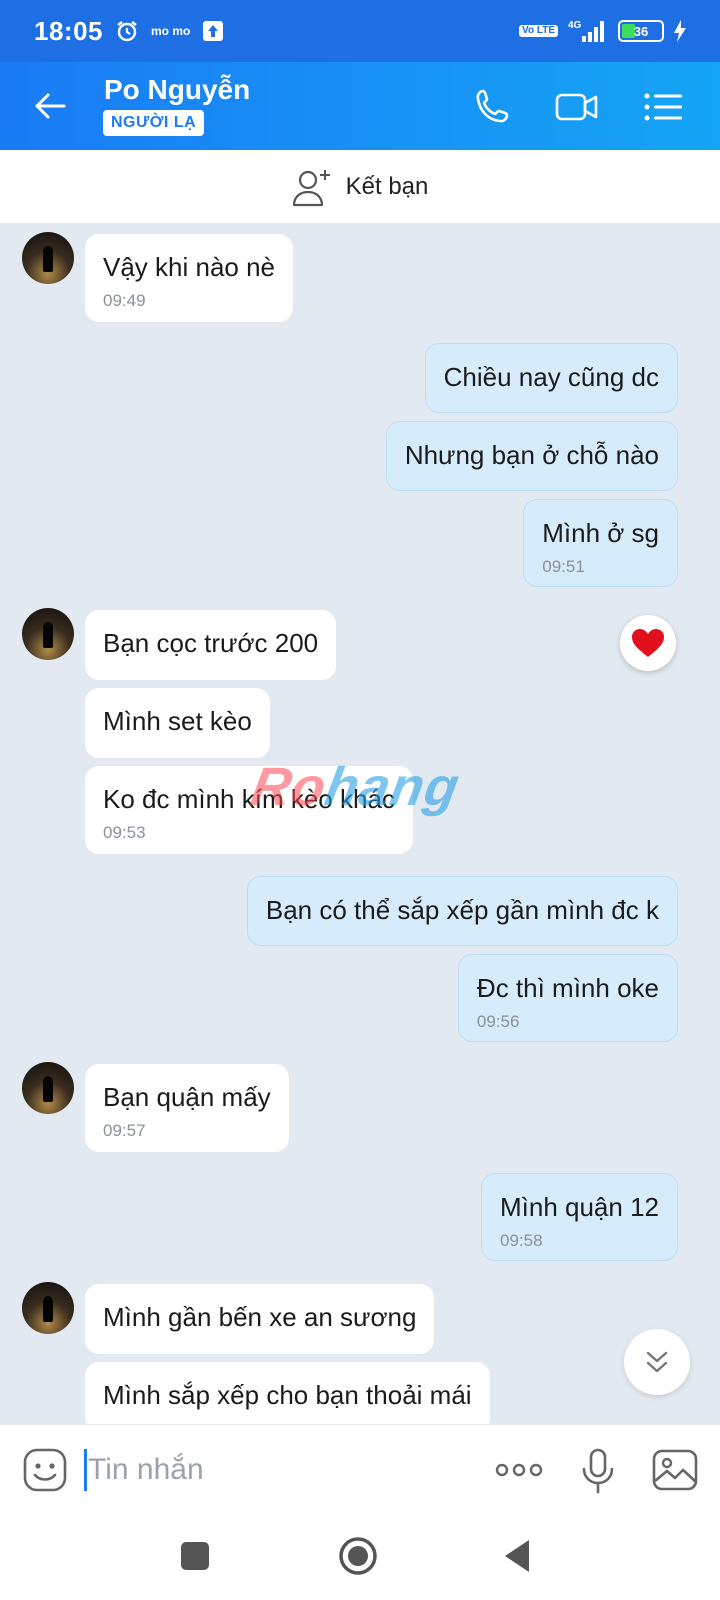 The height and width of the screenshot is (1600, 720). I want to click on contact-name: Po Nguyễn, so click(177, 90).